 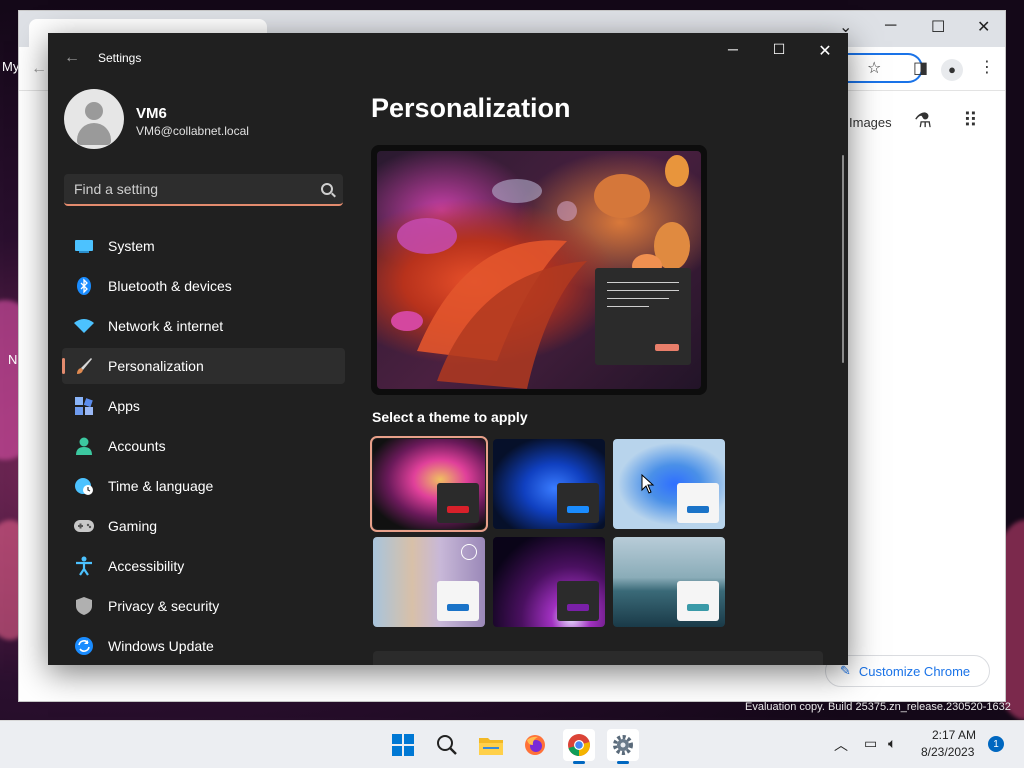 I want to click on labs-flask-icon: ⚗, so click(x=923, y=121).